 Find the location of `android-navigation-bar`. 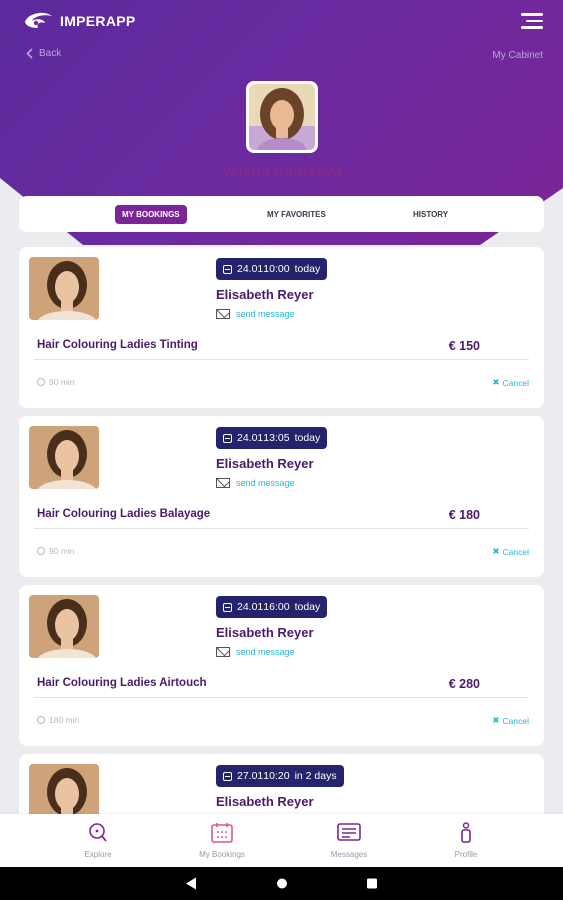

android-navigation-bar is located at coordinates (281, 883).